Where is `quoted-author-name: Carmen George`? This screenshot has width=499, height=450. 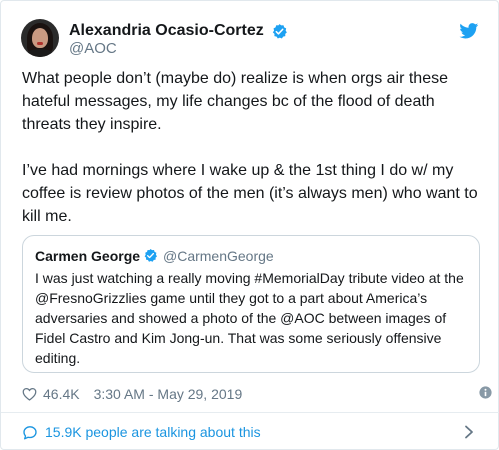
quoted-author-name: Carmen George is located at coordinates (88, 256).